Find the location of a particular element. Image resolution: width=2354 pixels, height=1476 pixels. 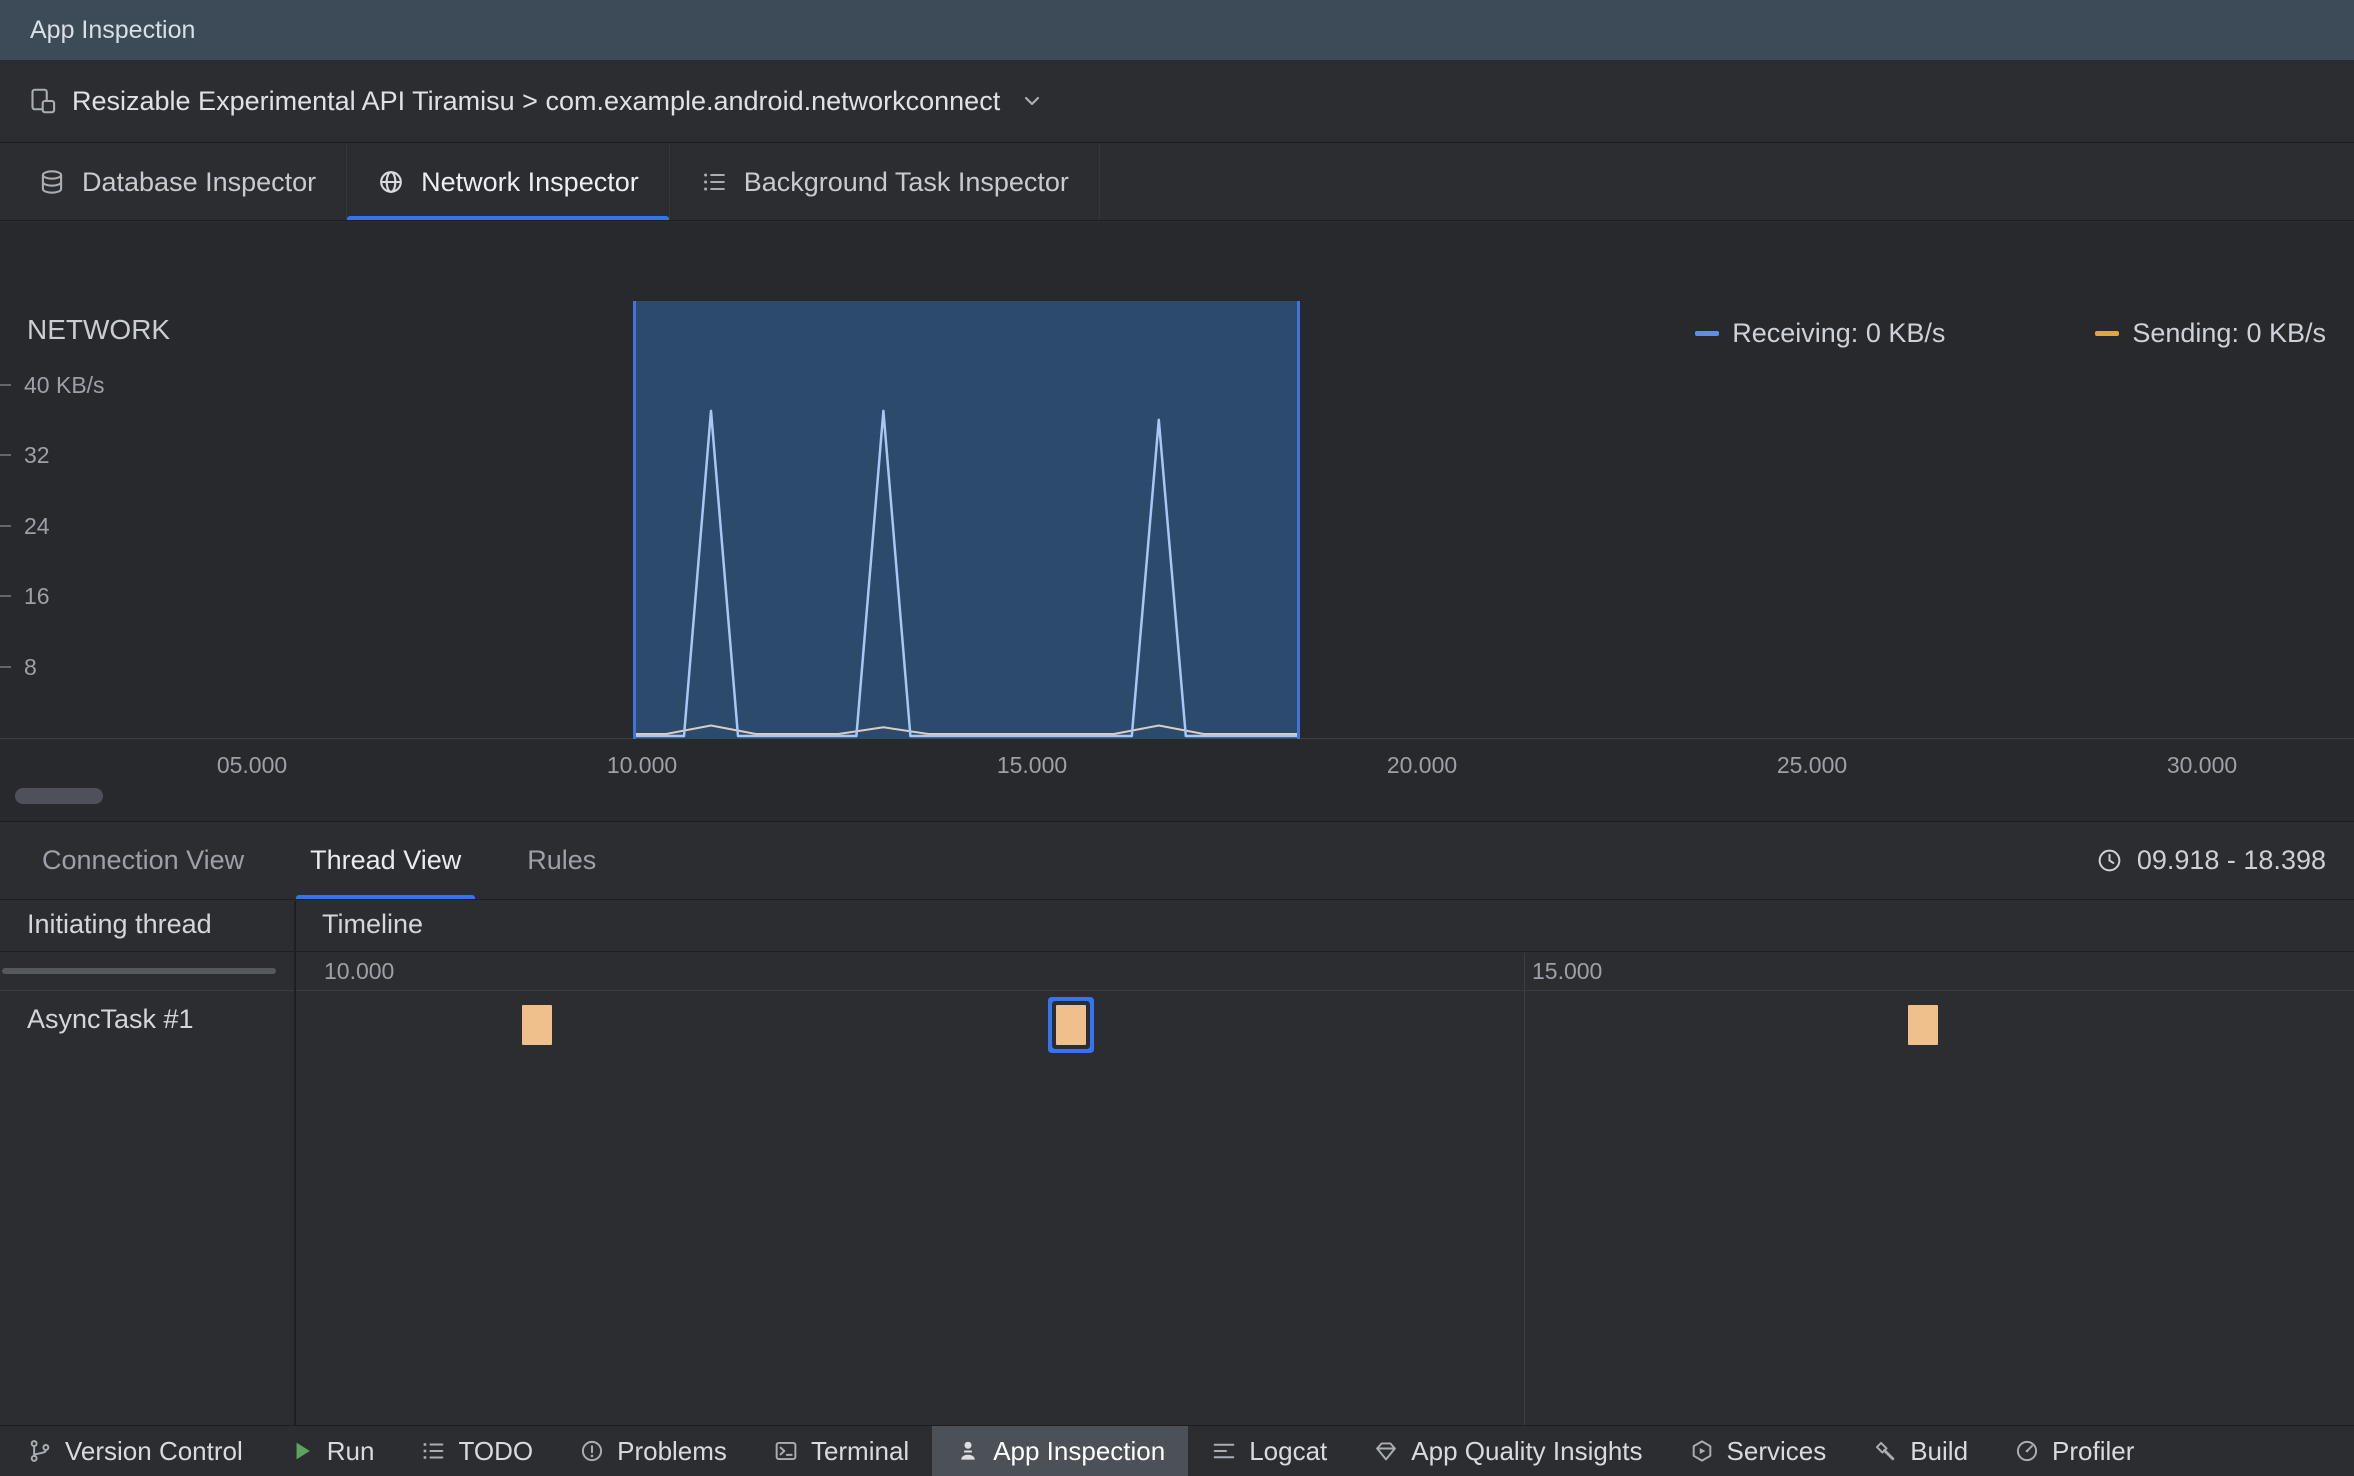

tool-window-button-services: Services is located at coordinates (1758, 1451).